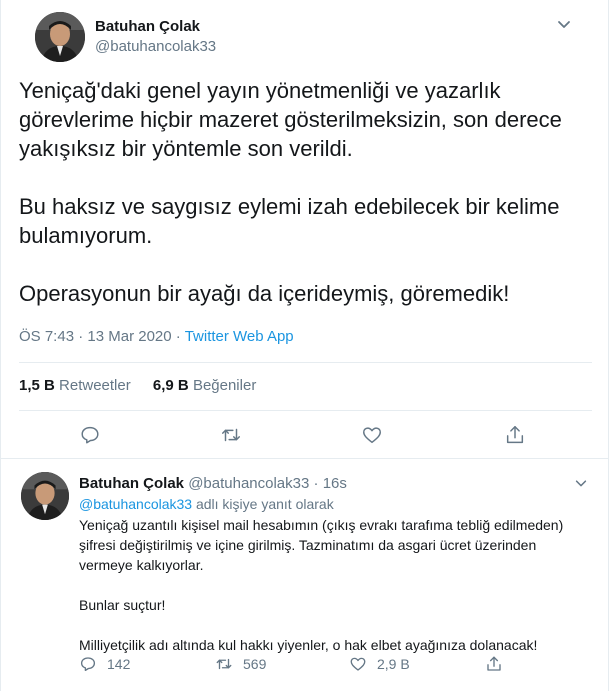  I want to click on replying-to: @batuhancolak33 adlı kişiye yanıt olarak, so click(206, 504).